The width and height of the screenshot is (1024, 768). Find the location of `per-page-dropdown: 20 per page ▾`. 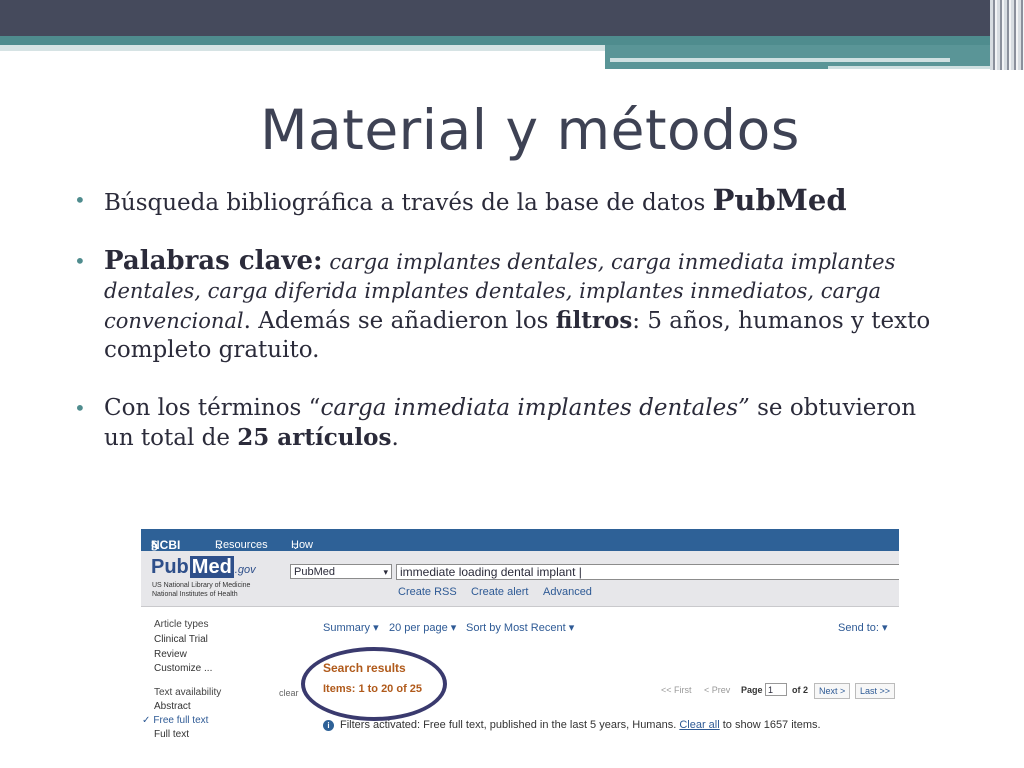

per-page-dropdown: 20 per page ▾ is located at coordinates (422, 627).